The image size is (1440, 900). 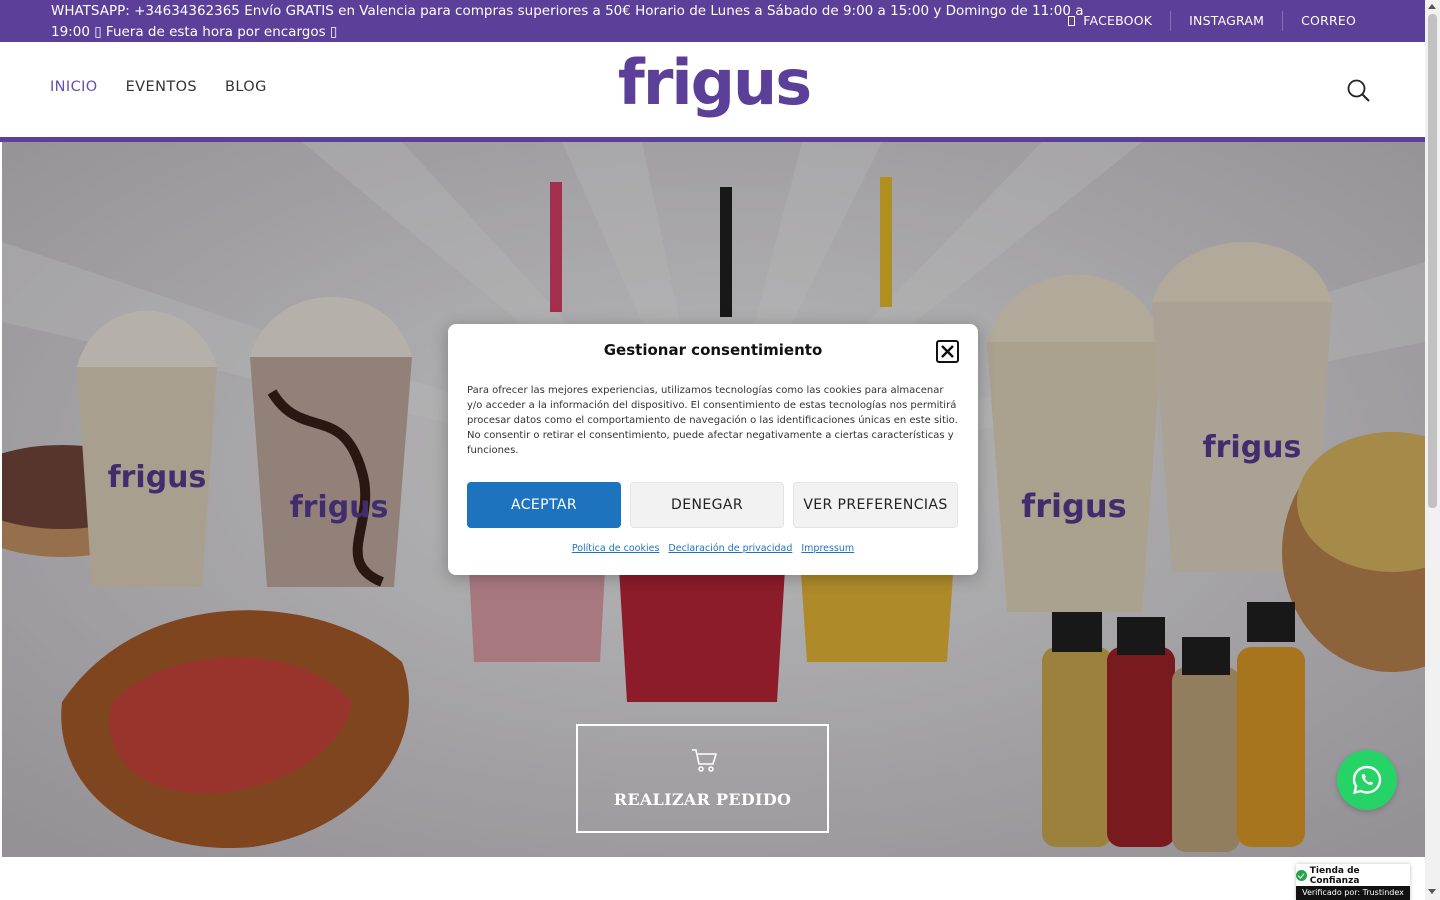 What do you see at coordinates (1328, 21) in the screenshot?
I see `email-link: CORREO` at bounding box center [1328, 21].